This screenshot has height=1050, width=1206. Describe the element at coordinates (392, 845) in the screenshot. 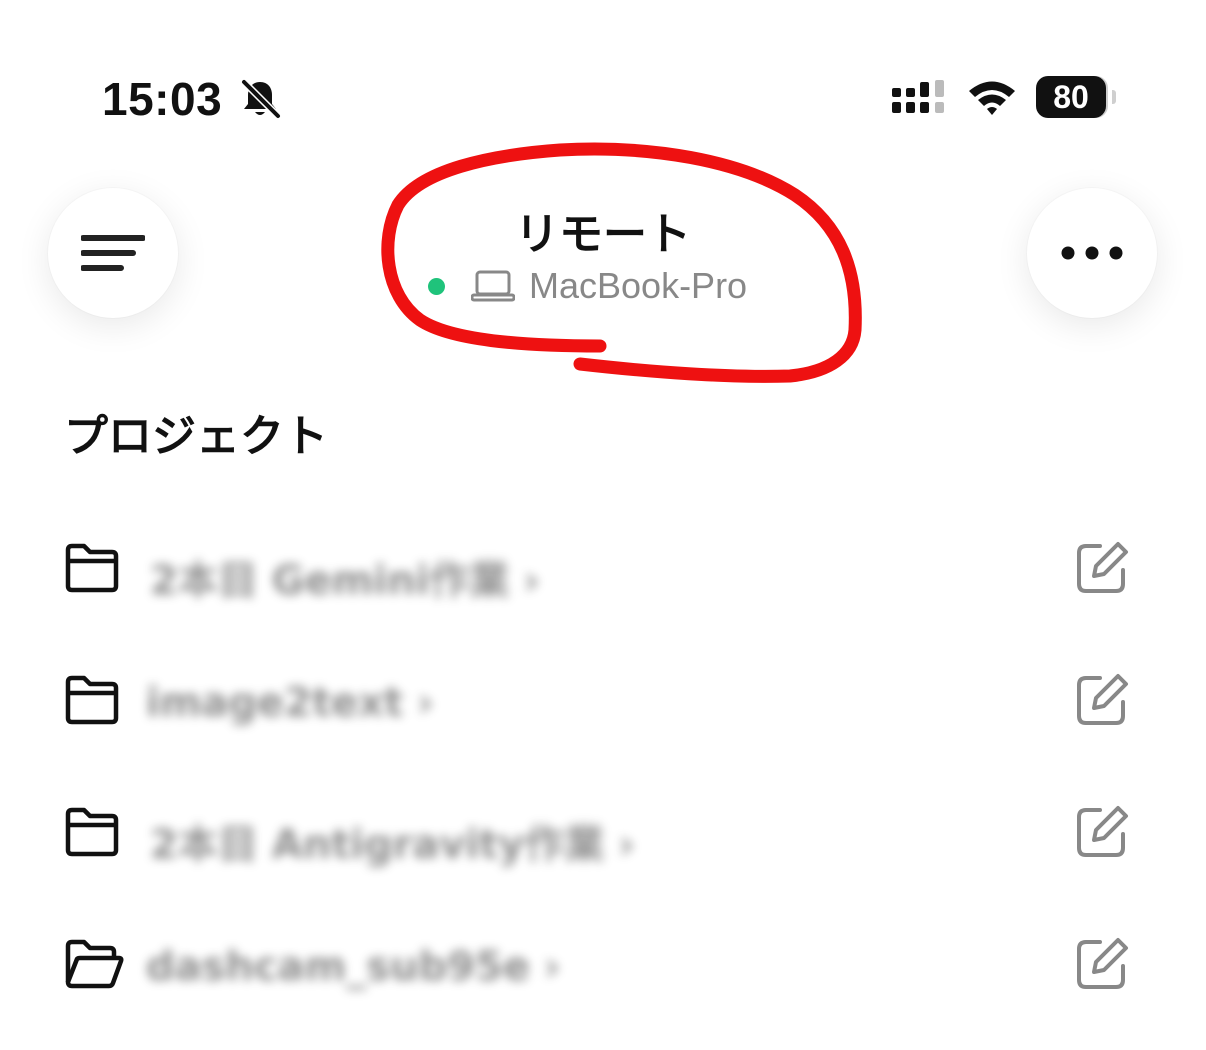

I see `project-name: 2本目 Antigravity作業 ›` at that location.